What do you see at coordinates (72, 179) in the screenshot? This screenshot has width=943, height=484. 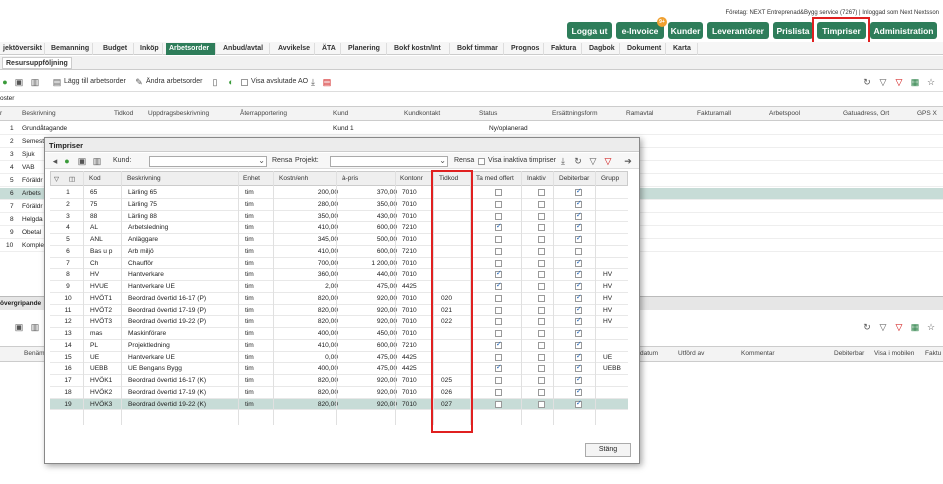 I see `select-column-icon: ◫` at bounding box center [72, 179].